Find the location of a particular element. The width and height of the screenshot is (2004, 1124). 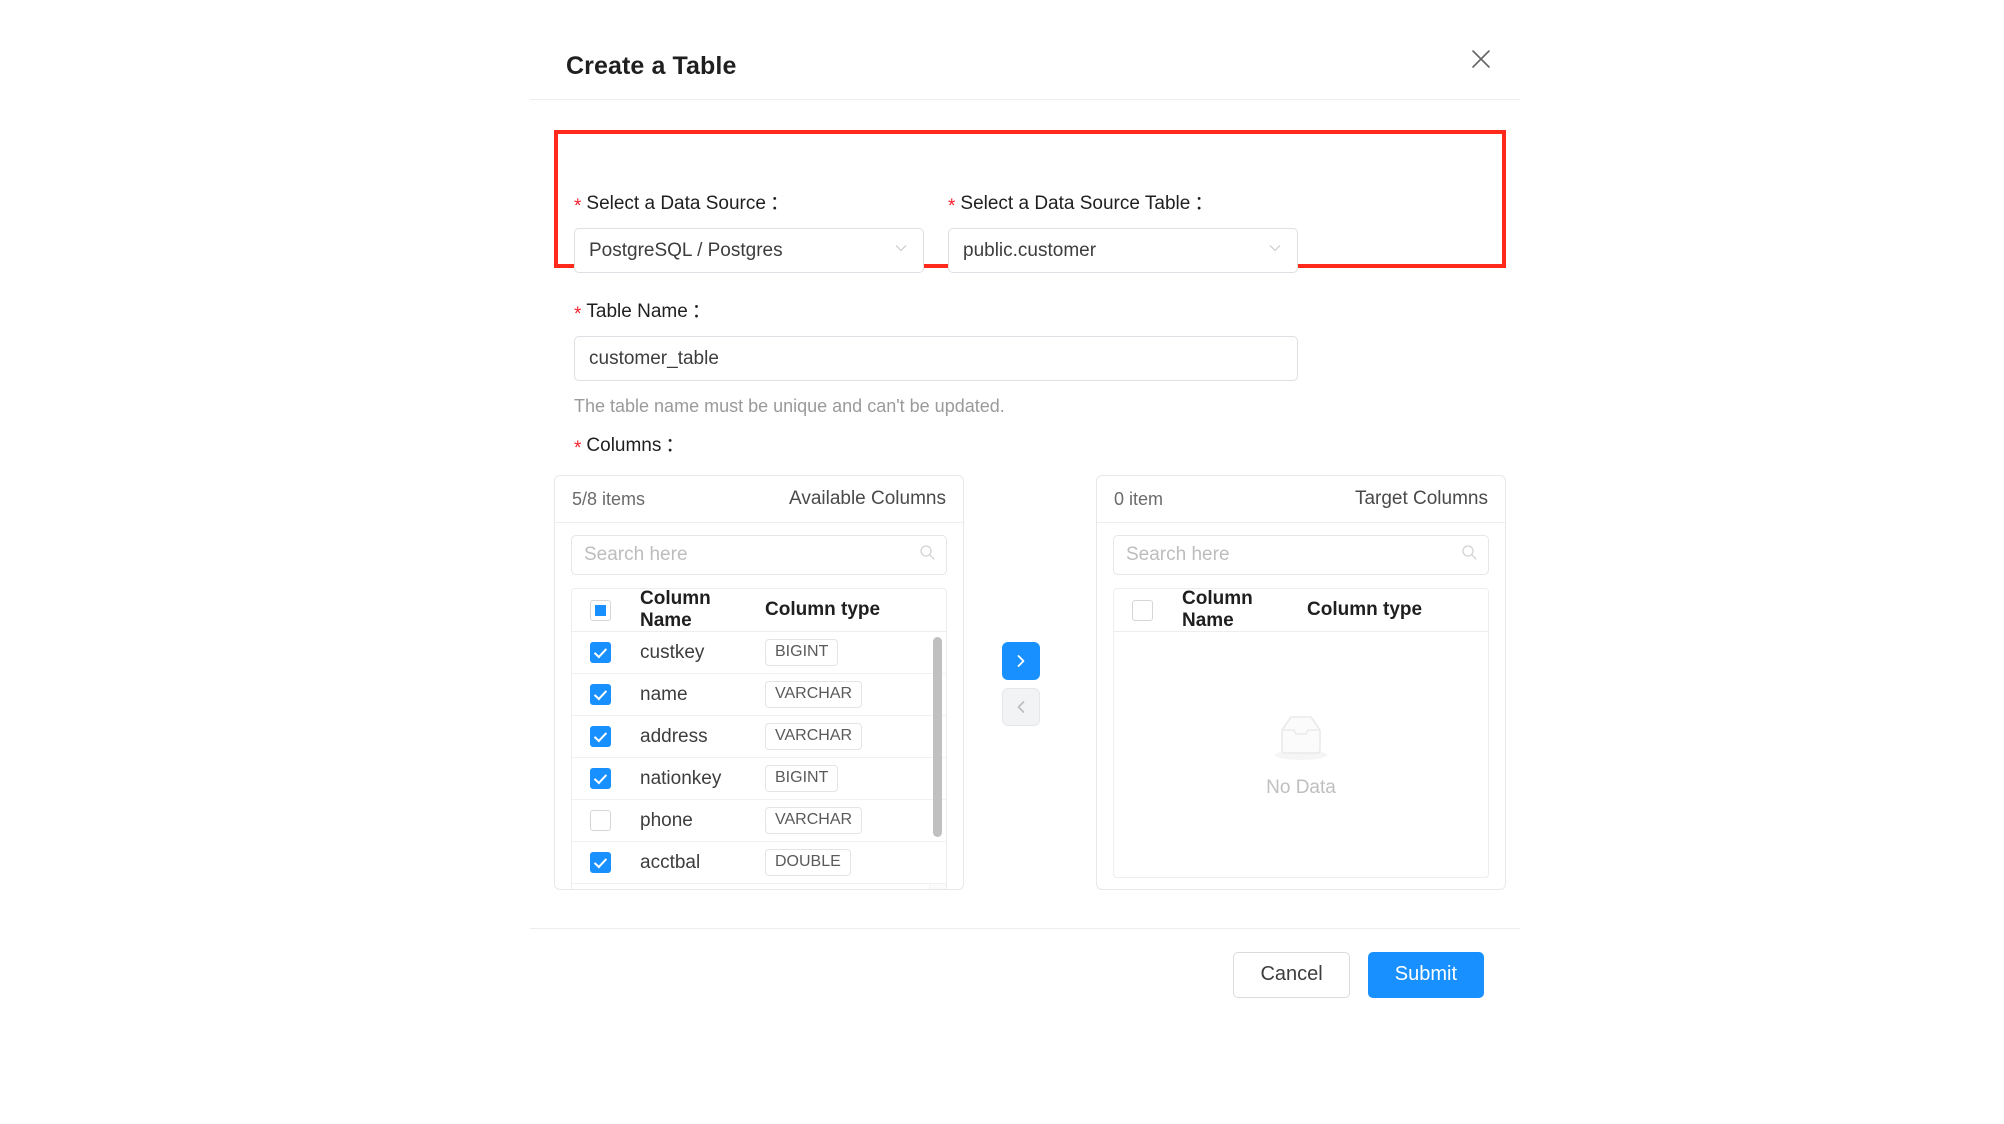

columns-label: * Columns： is located at coordinates (629, 447).